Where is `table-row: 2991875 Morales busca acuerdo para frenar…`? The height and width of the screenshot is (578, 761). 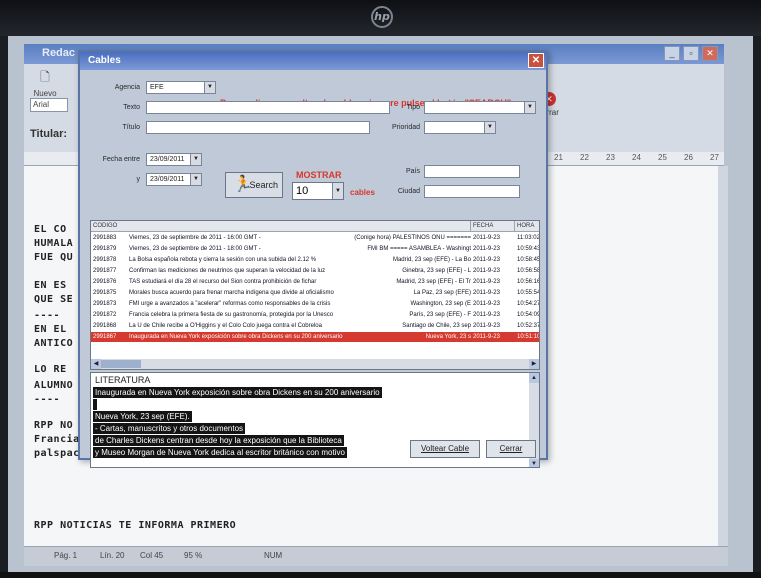 table-row: 2991875 Morales busca acuerdo para frenar… is located at coordinates (315, 293).